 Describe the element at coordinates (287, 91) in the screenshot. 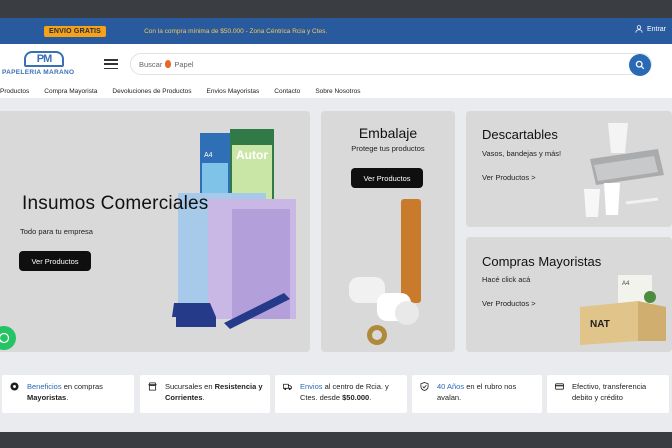

I see `nav-item-contacto: Contacto` at that location.